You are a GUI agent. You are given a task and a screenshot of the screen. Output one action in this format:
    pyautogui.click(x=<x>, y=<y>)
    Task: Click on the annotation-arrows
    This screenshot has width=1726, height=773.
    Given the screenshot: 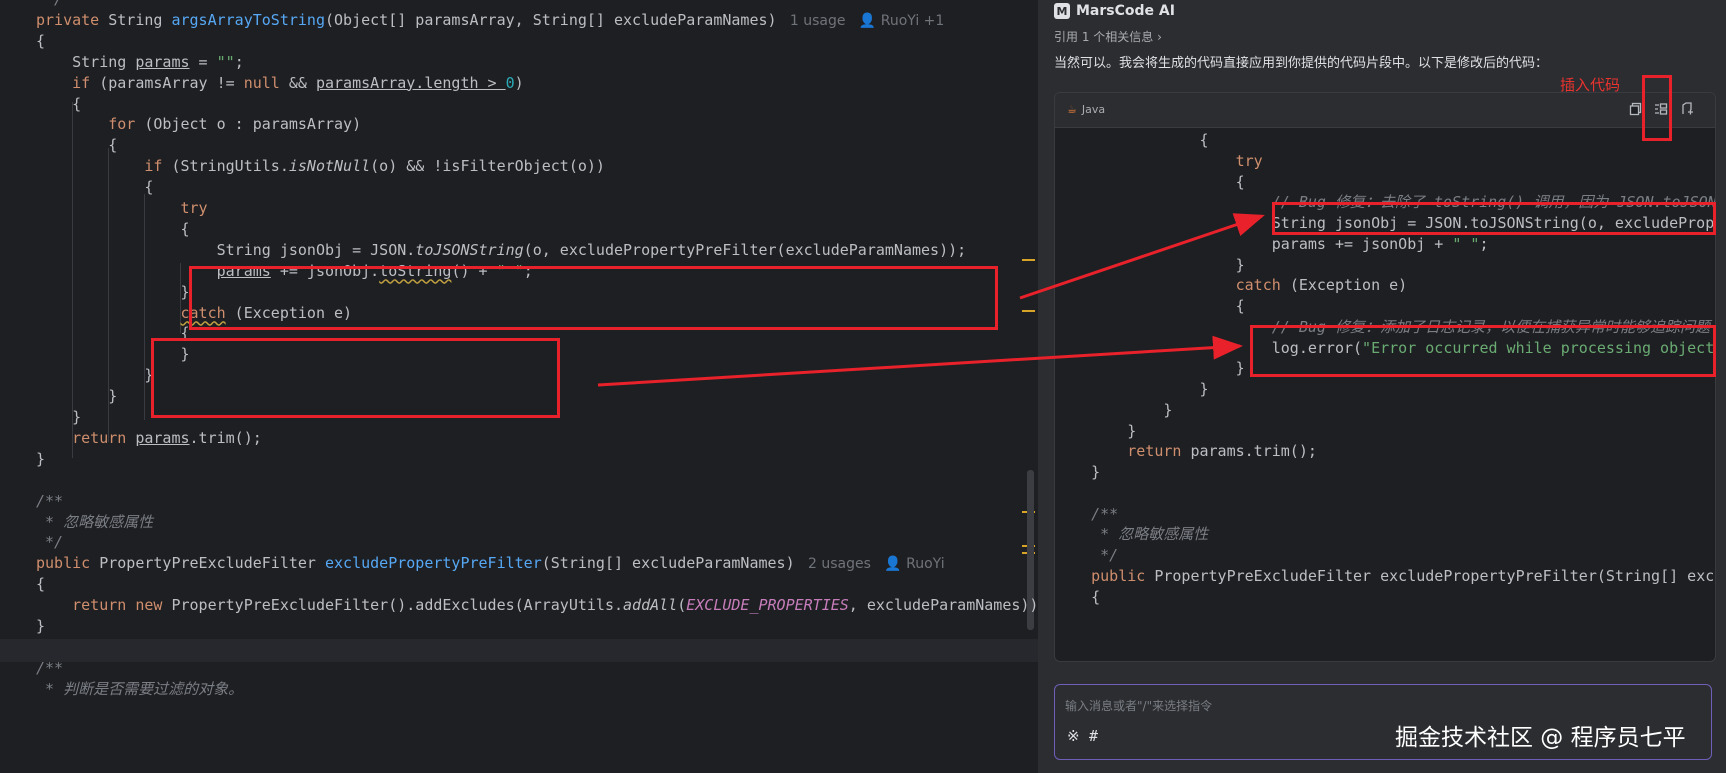 What is the action you would take?
    pyautogui.click(x=931, y=300)
    